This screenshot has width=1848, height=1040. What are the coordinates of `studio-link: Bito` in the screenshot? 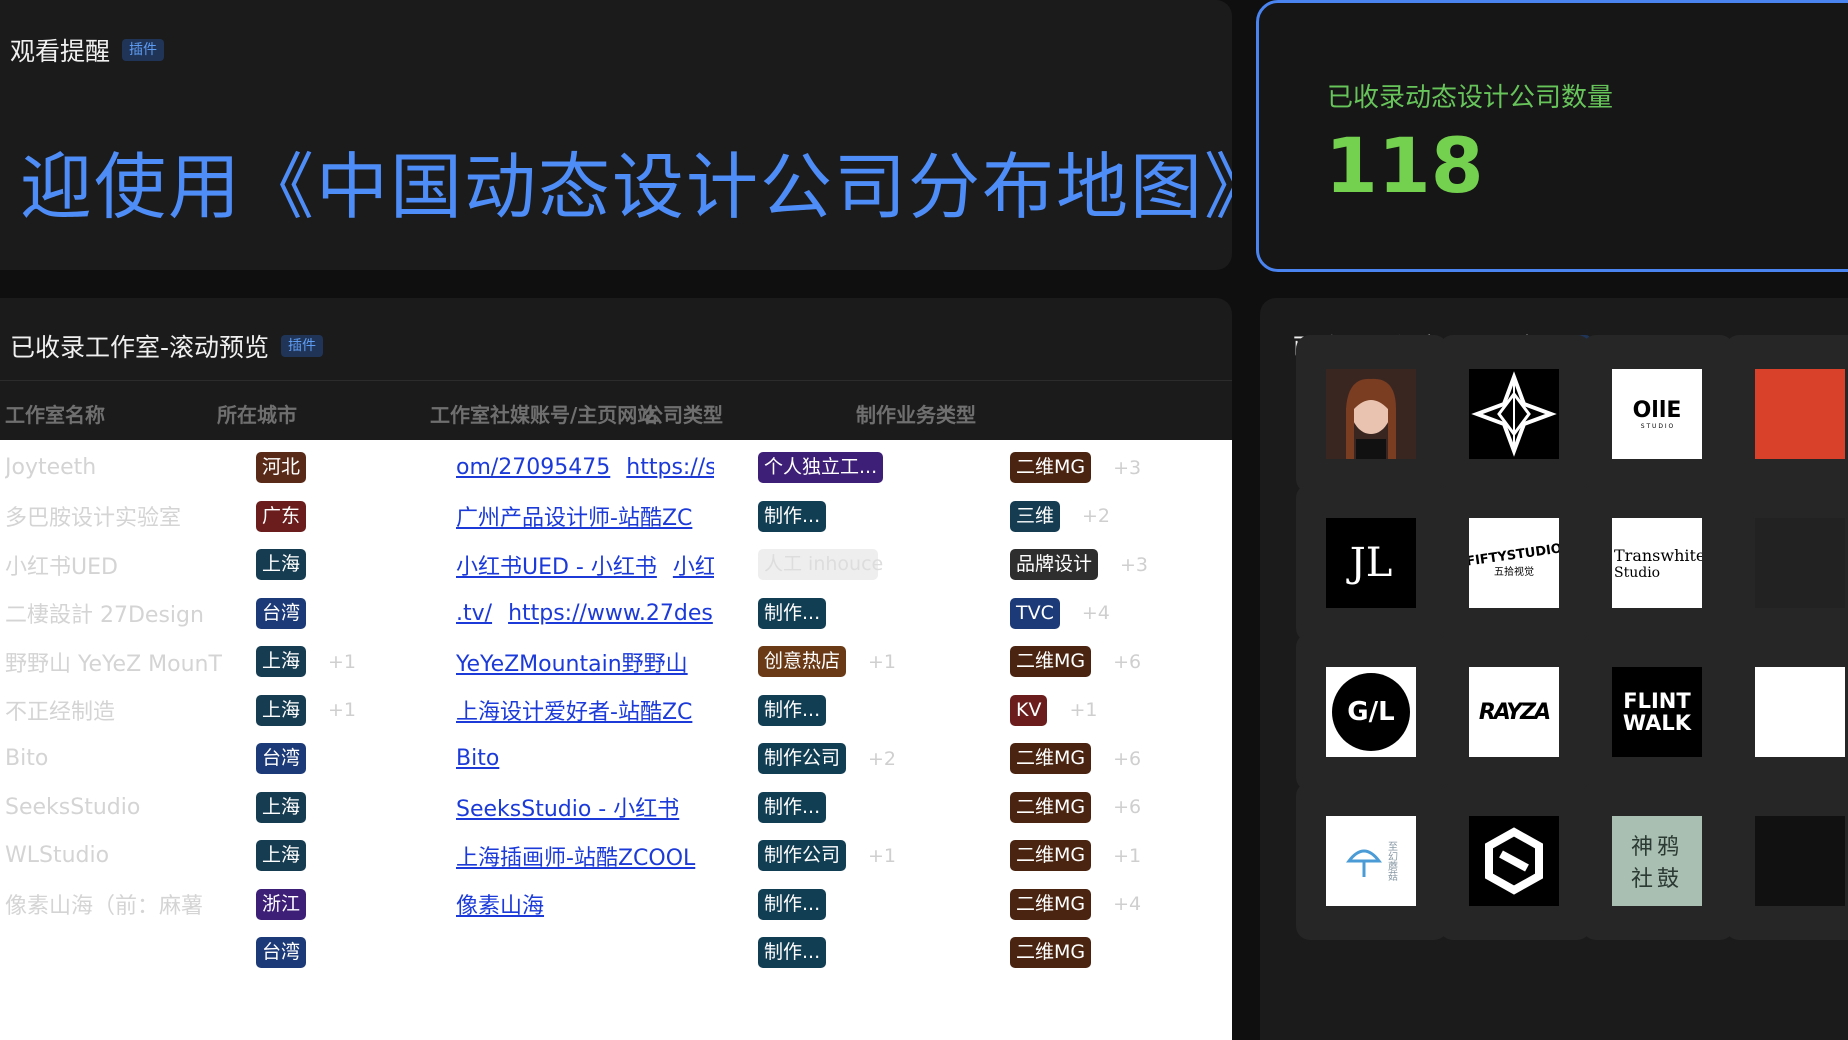 It's located at (477, 758).